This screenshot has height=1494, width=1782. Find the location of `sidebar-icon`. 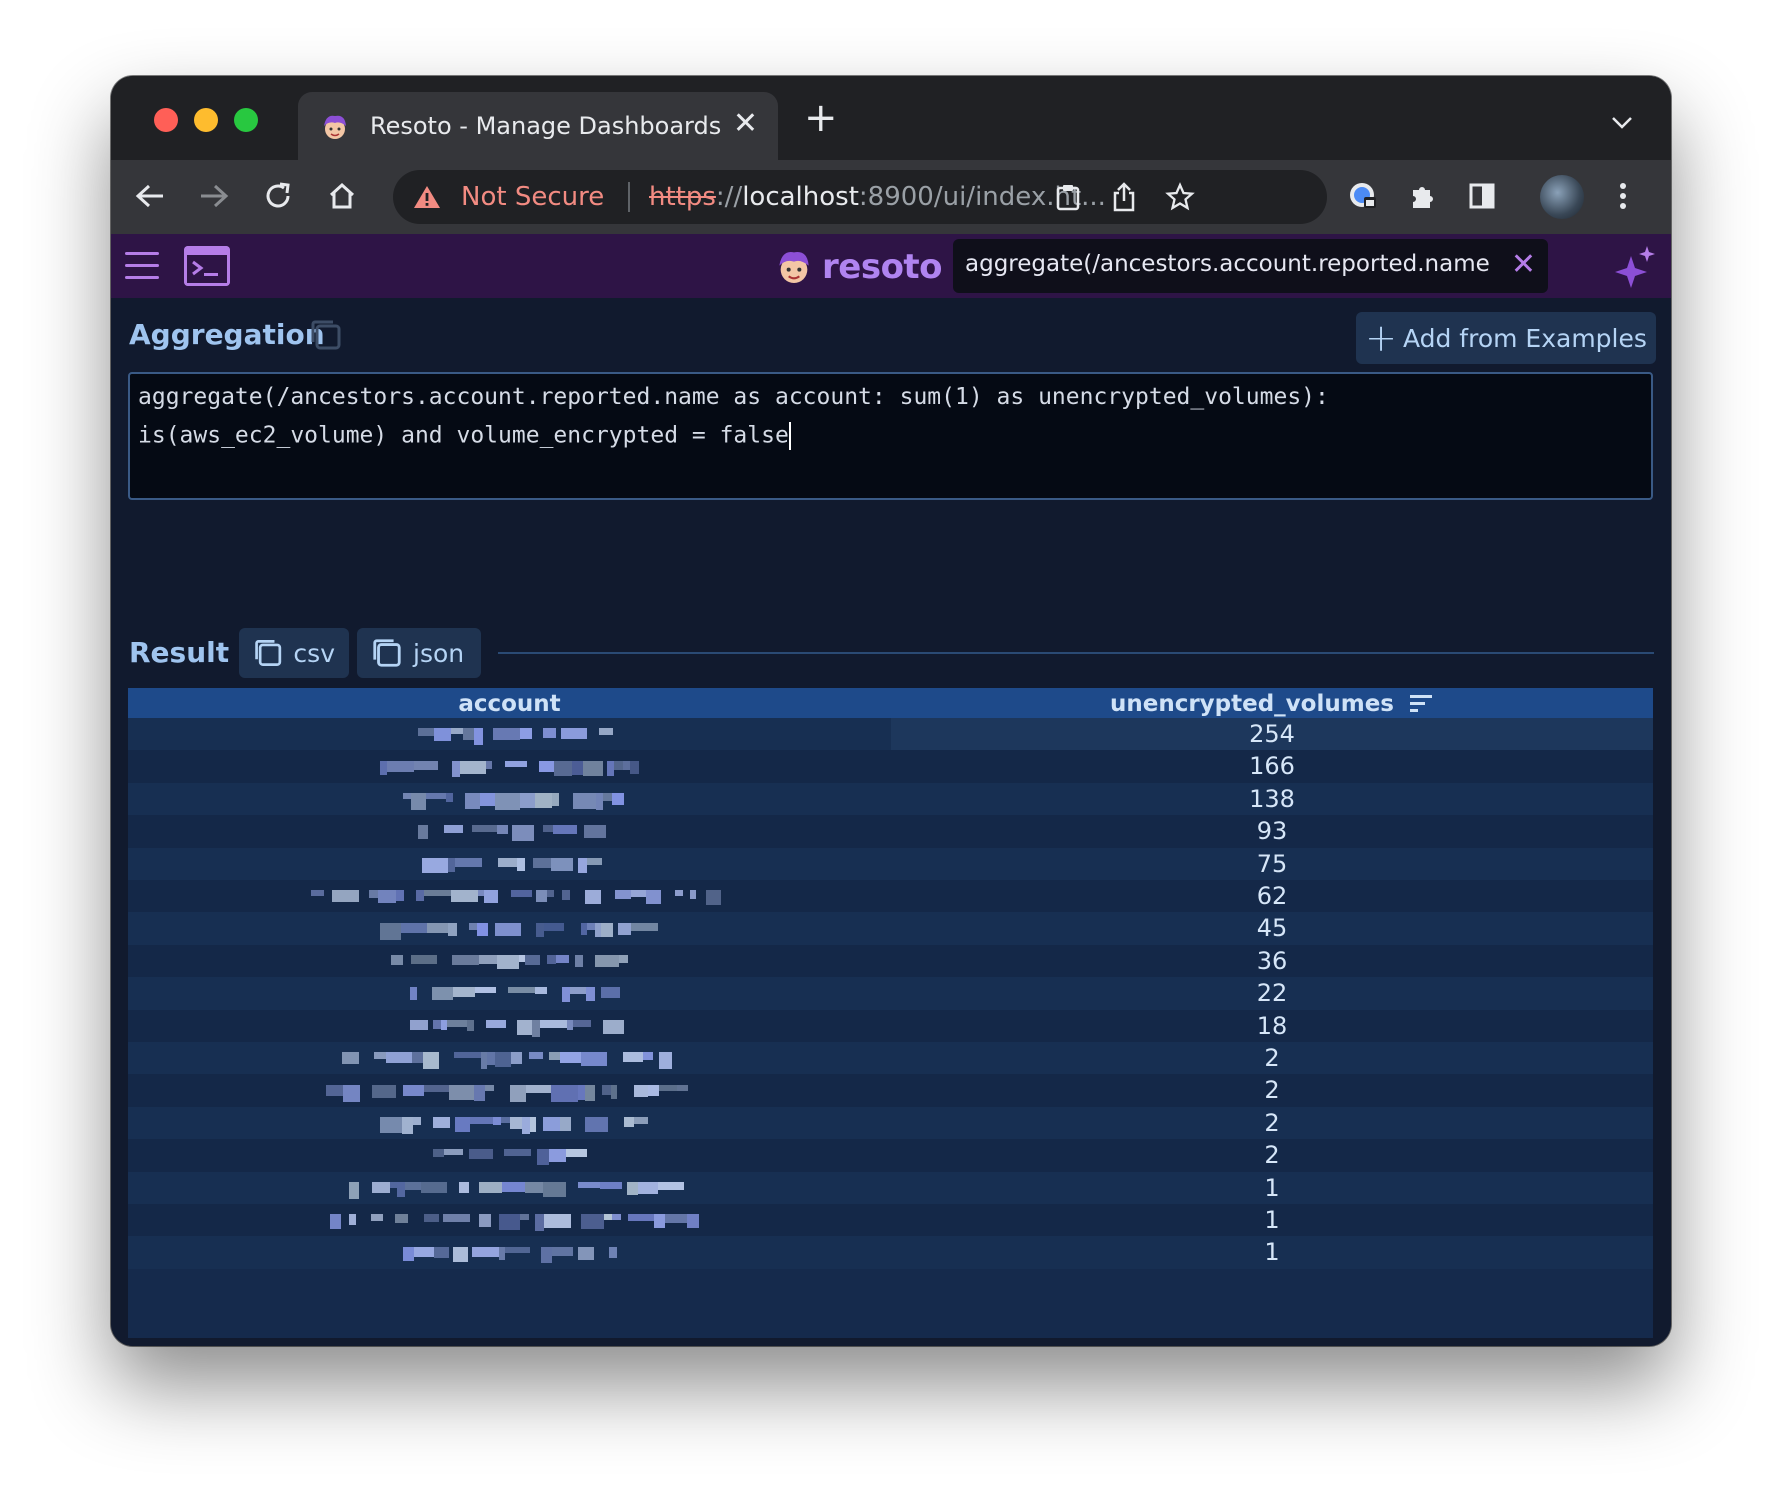

sidebar-icon is located at coordinates (1482, 196).